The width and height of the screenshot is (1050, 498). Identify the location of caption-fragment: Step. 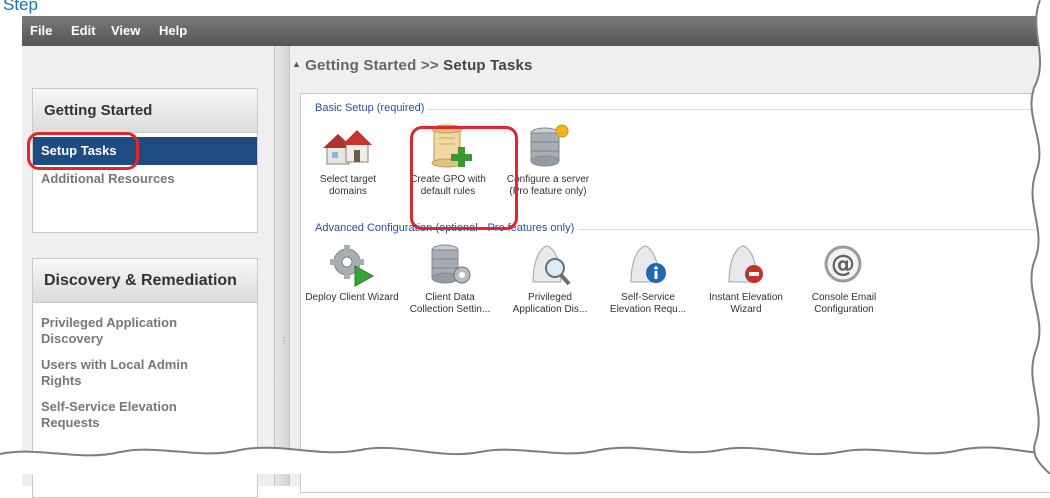
(20, 7).